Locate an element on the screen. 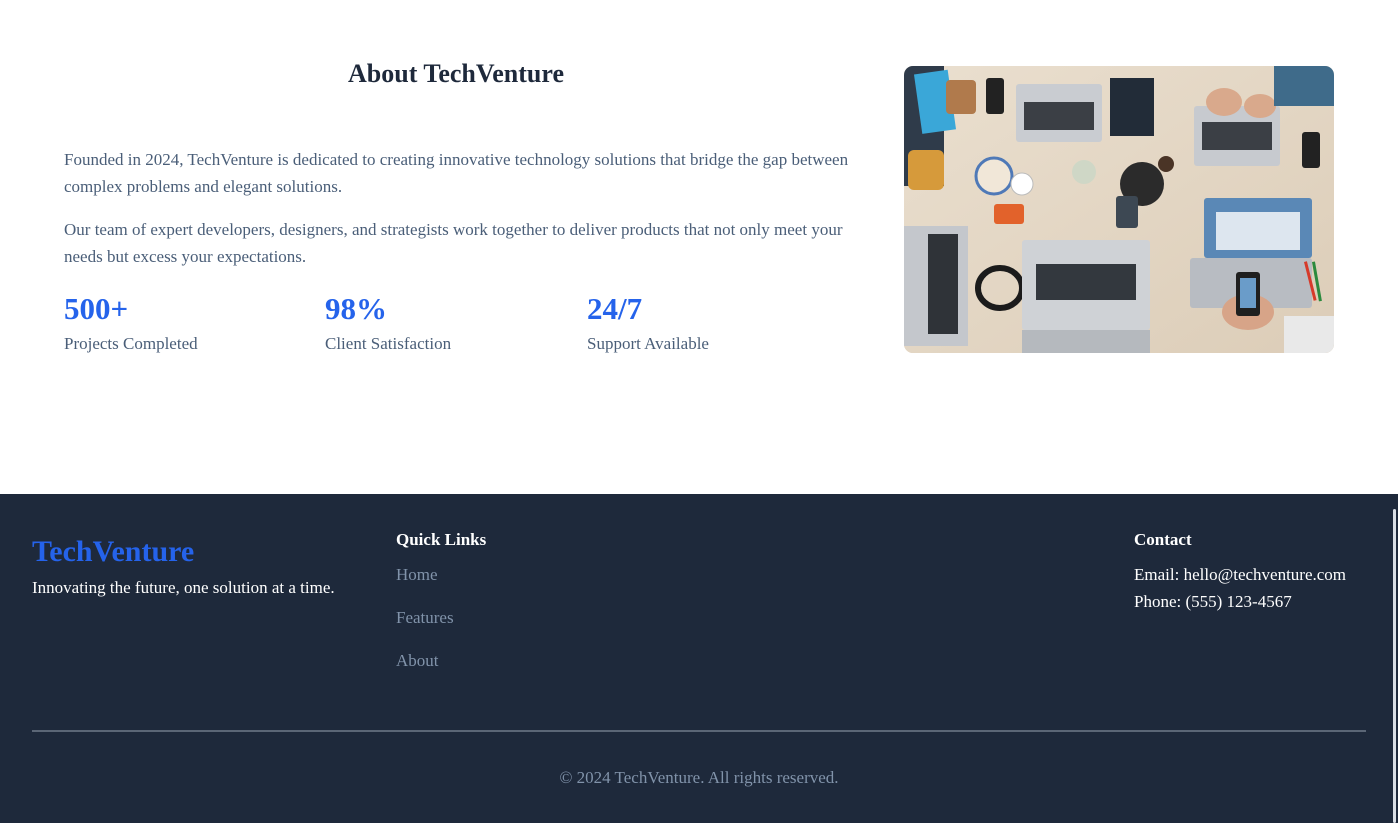  team-desk-laptops-photo-icon is located at coordinates (1119, 209).